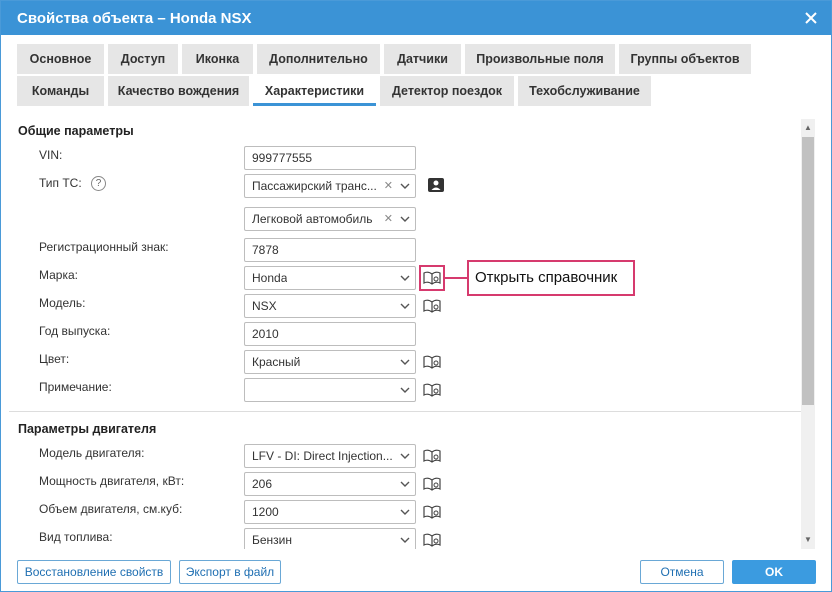 Image resolution: width=832 pixels, height=592 pixels. I want to click on plate-label: Регистрационный знак:, so click(104, 247).